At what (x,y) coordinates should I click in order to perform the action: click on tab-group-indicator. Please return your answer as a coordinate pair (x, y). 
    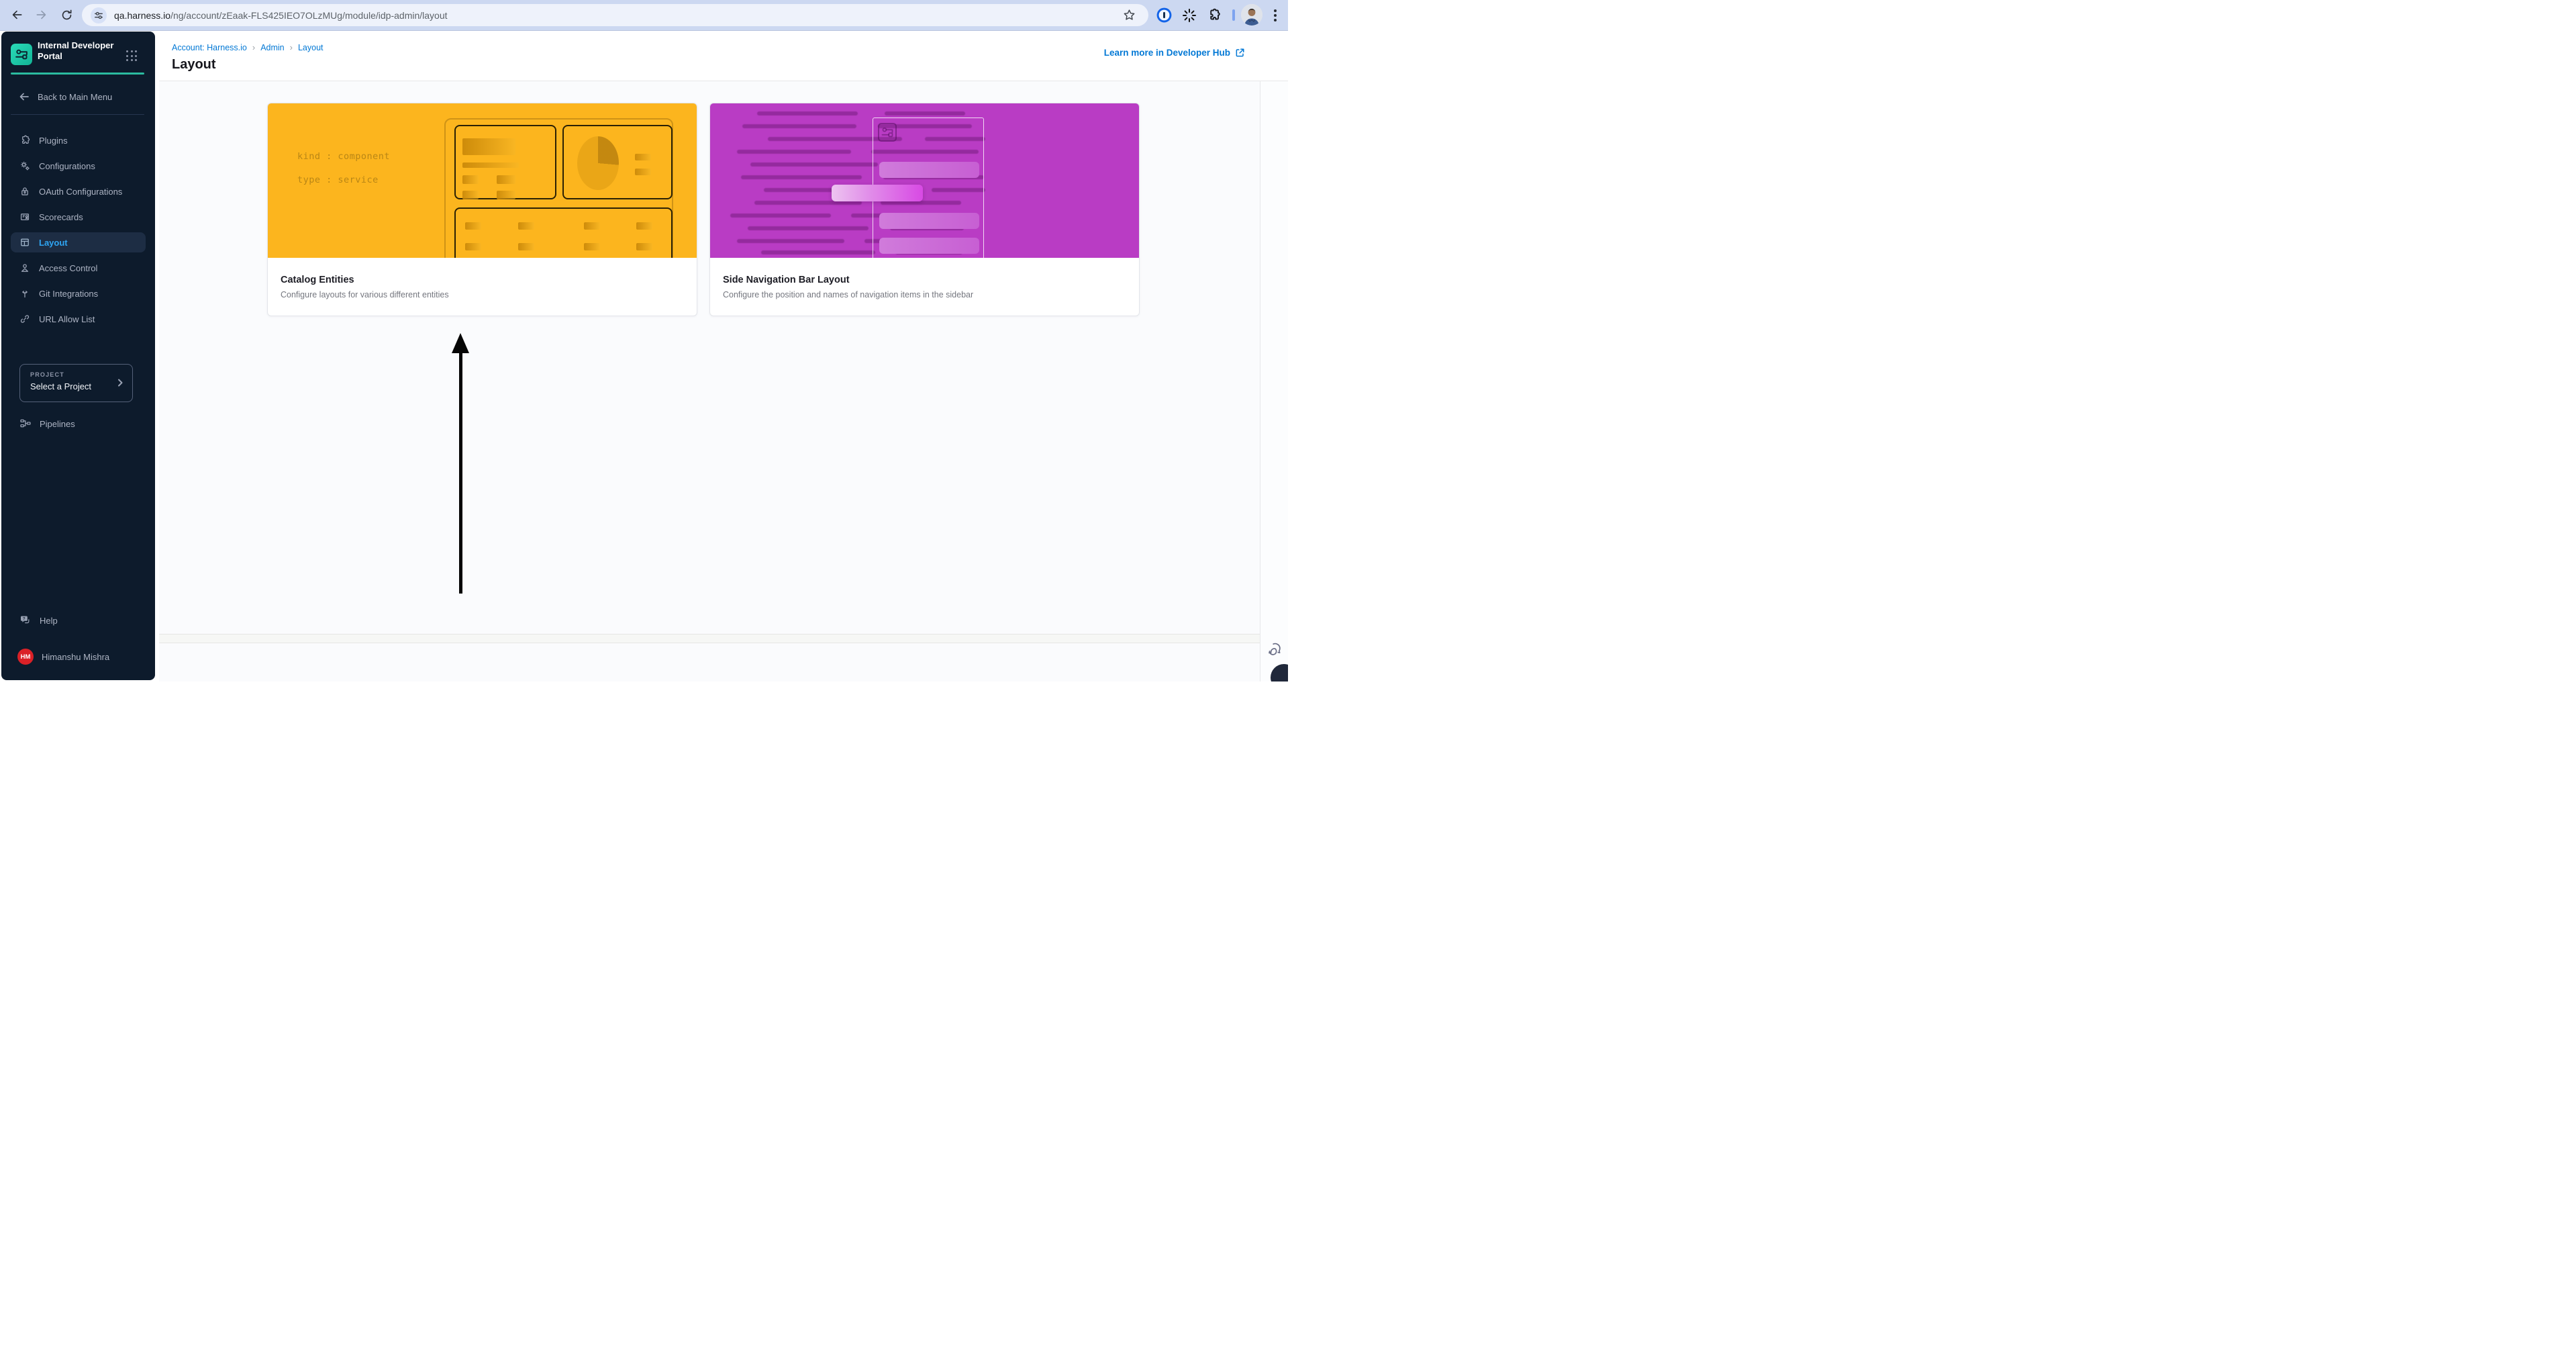
    Looking at the image, I should click on (1233, 15).